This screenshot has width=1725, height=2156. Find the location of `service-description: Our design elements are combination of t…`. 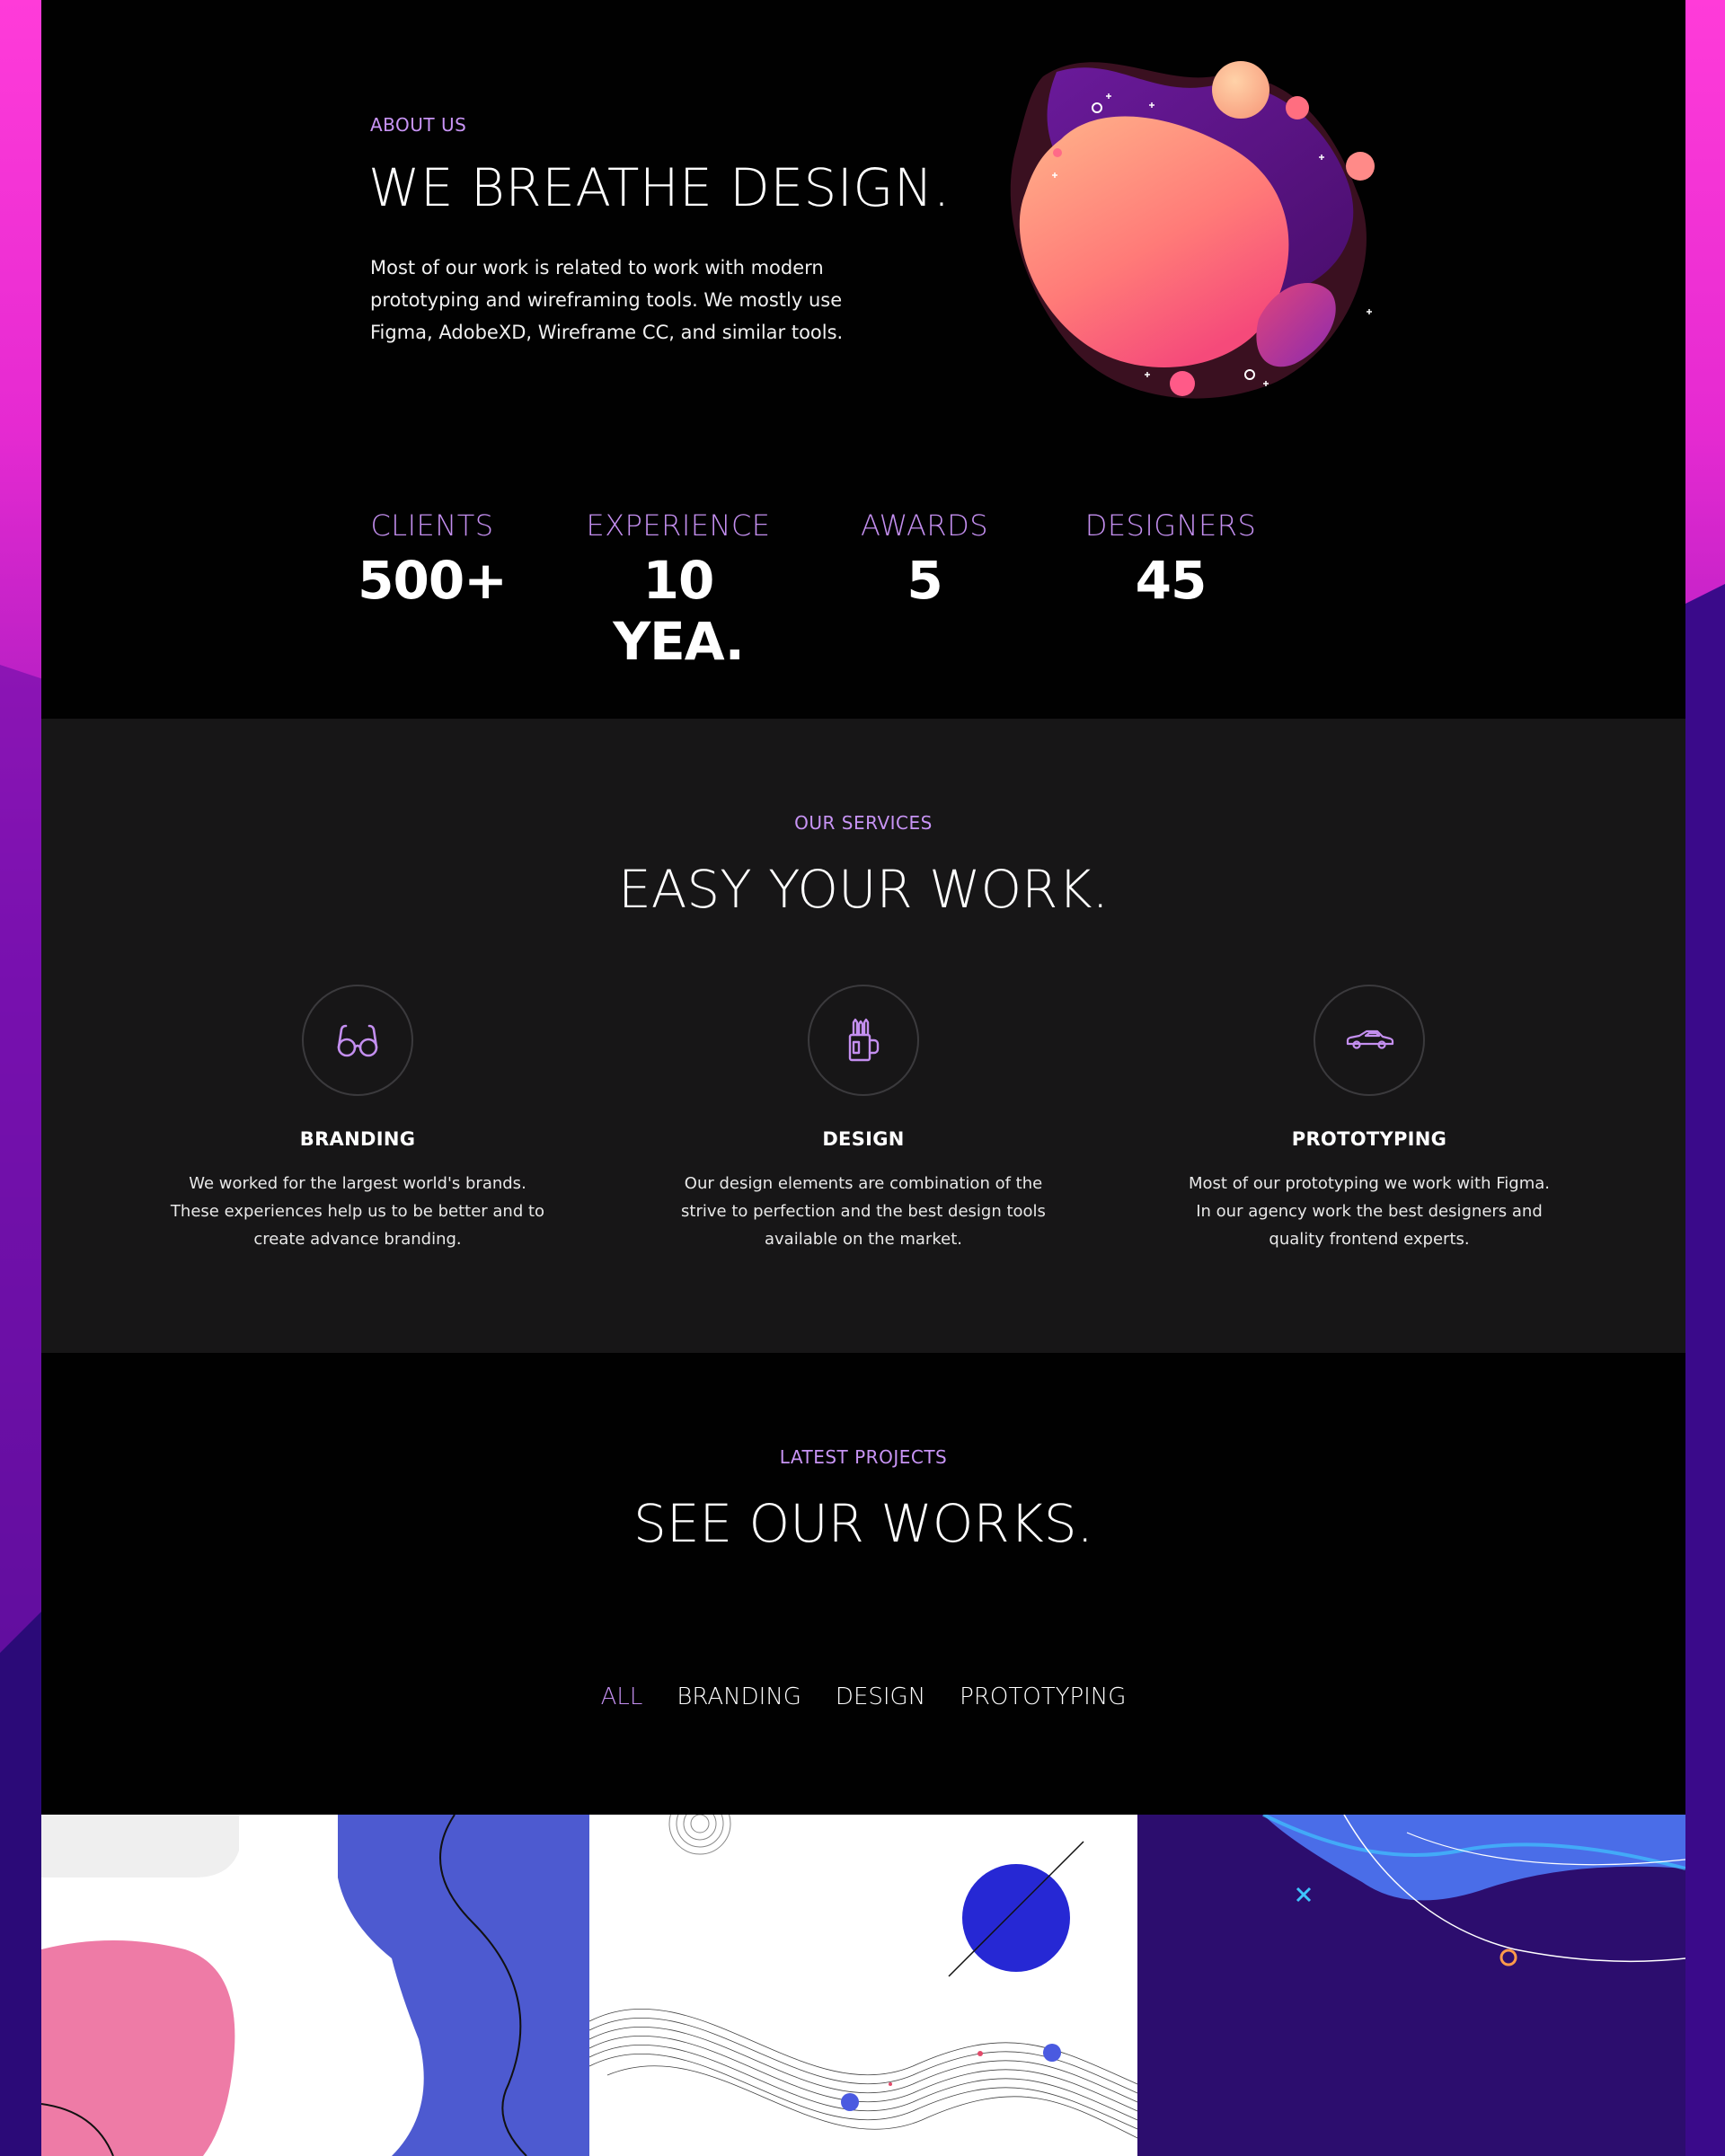

service-description: Our design elements are combination of t… is located at coordinates (863, 1211).